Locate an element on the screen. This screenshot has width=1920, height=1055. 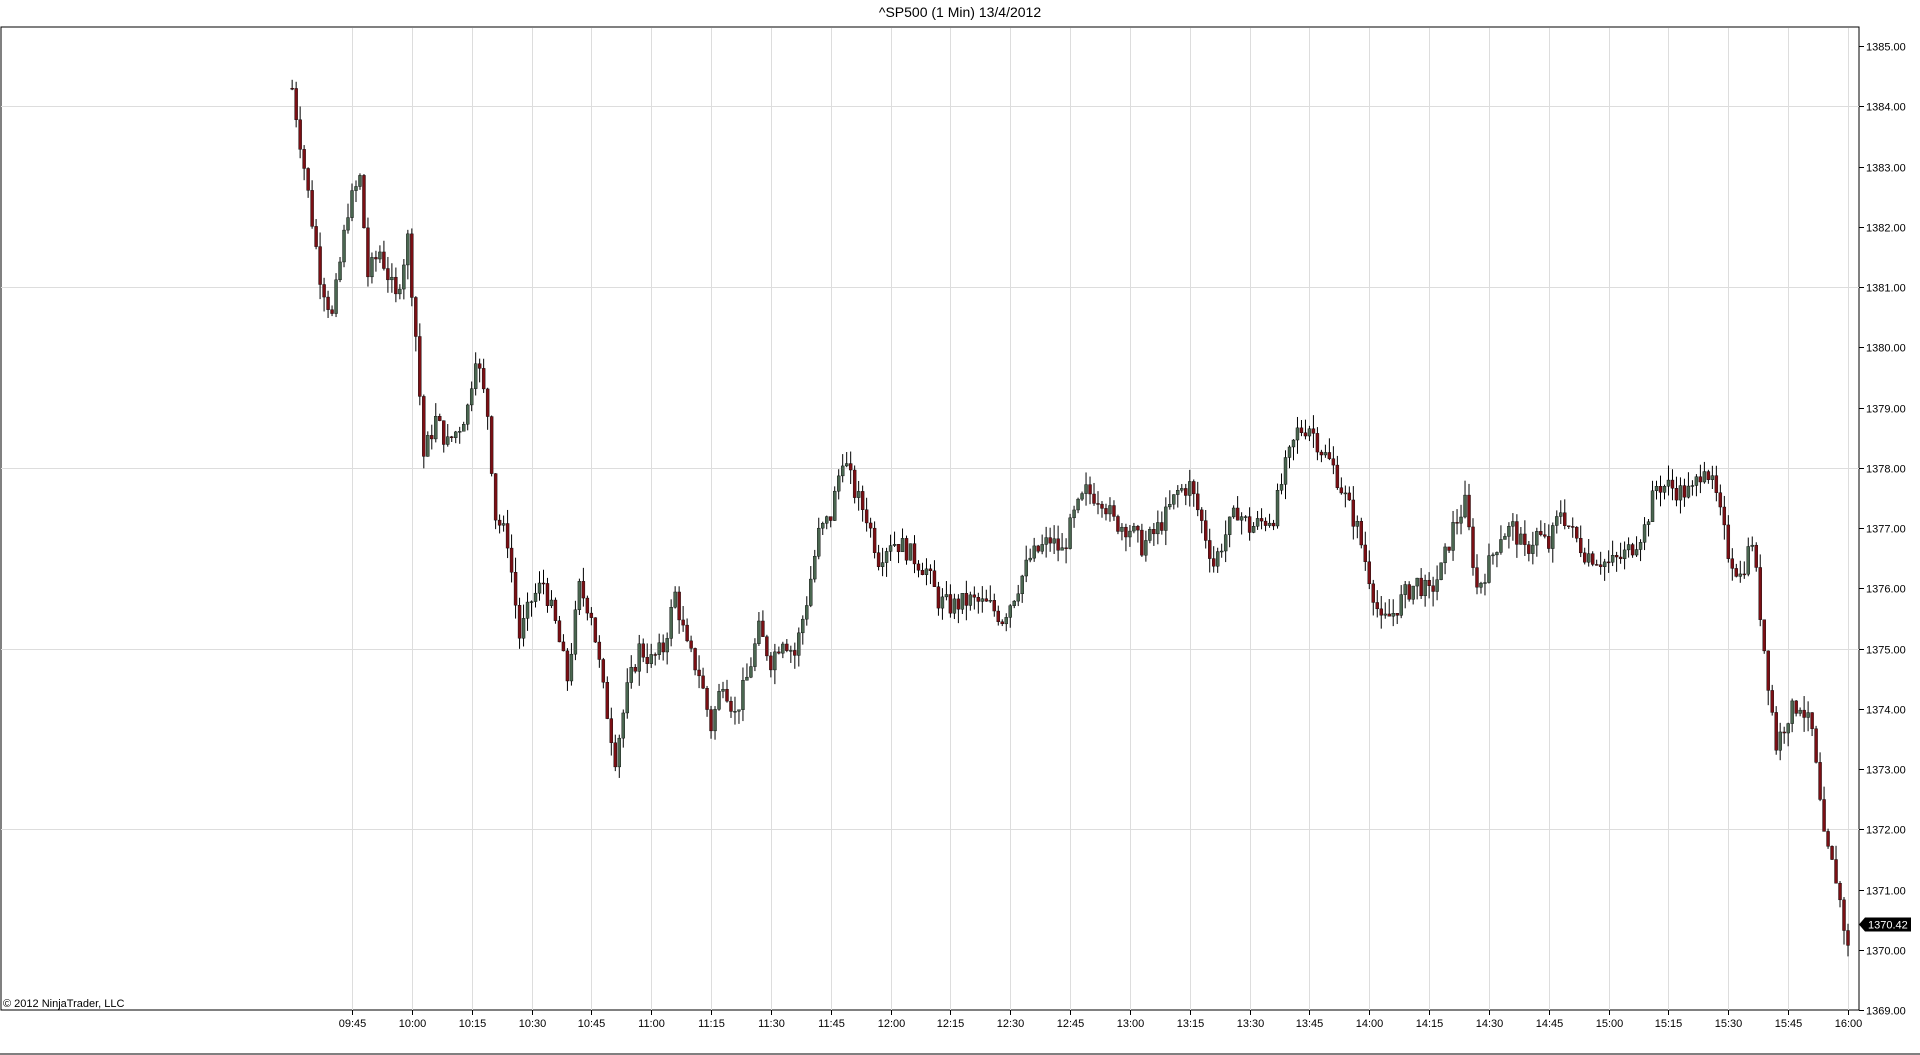
y-tick-label: 1372.00 is located at coordinates (1886, 831).